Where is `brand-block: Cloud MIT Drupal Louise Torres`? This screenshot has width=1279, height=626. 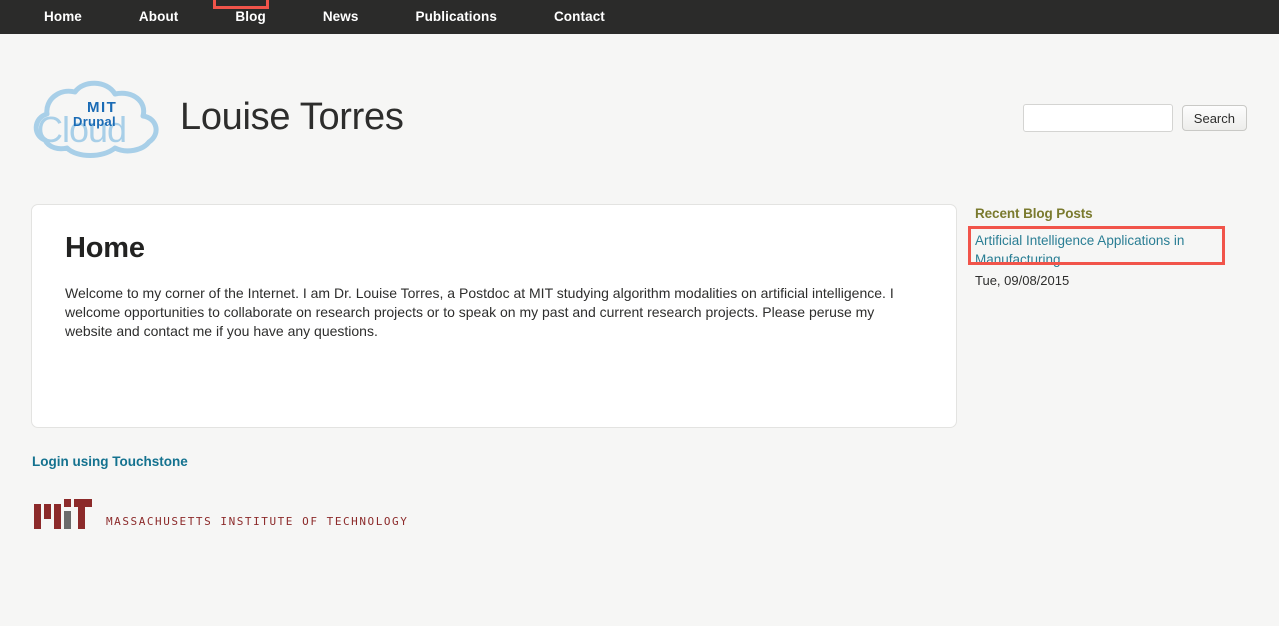
brand-block: Cloud MIT Drupal Louise Torres is located at coordinates (217, 121).